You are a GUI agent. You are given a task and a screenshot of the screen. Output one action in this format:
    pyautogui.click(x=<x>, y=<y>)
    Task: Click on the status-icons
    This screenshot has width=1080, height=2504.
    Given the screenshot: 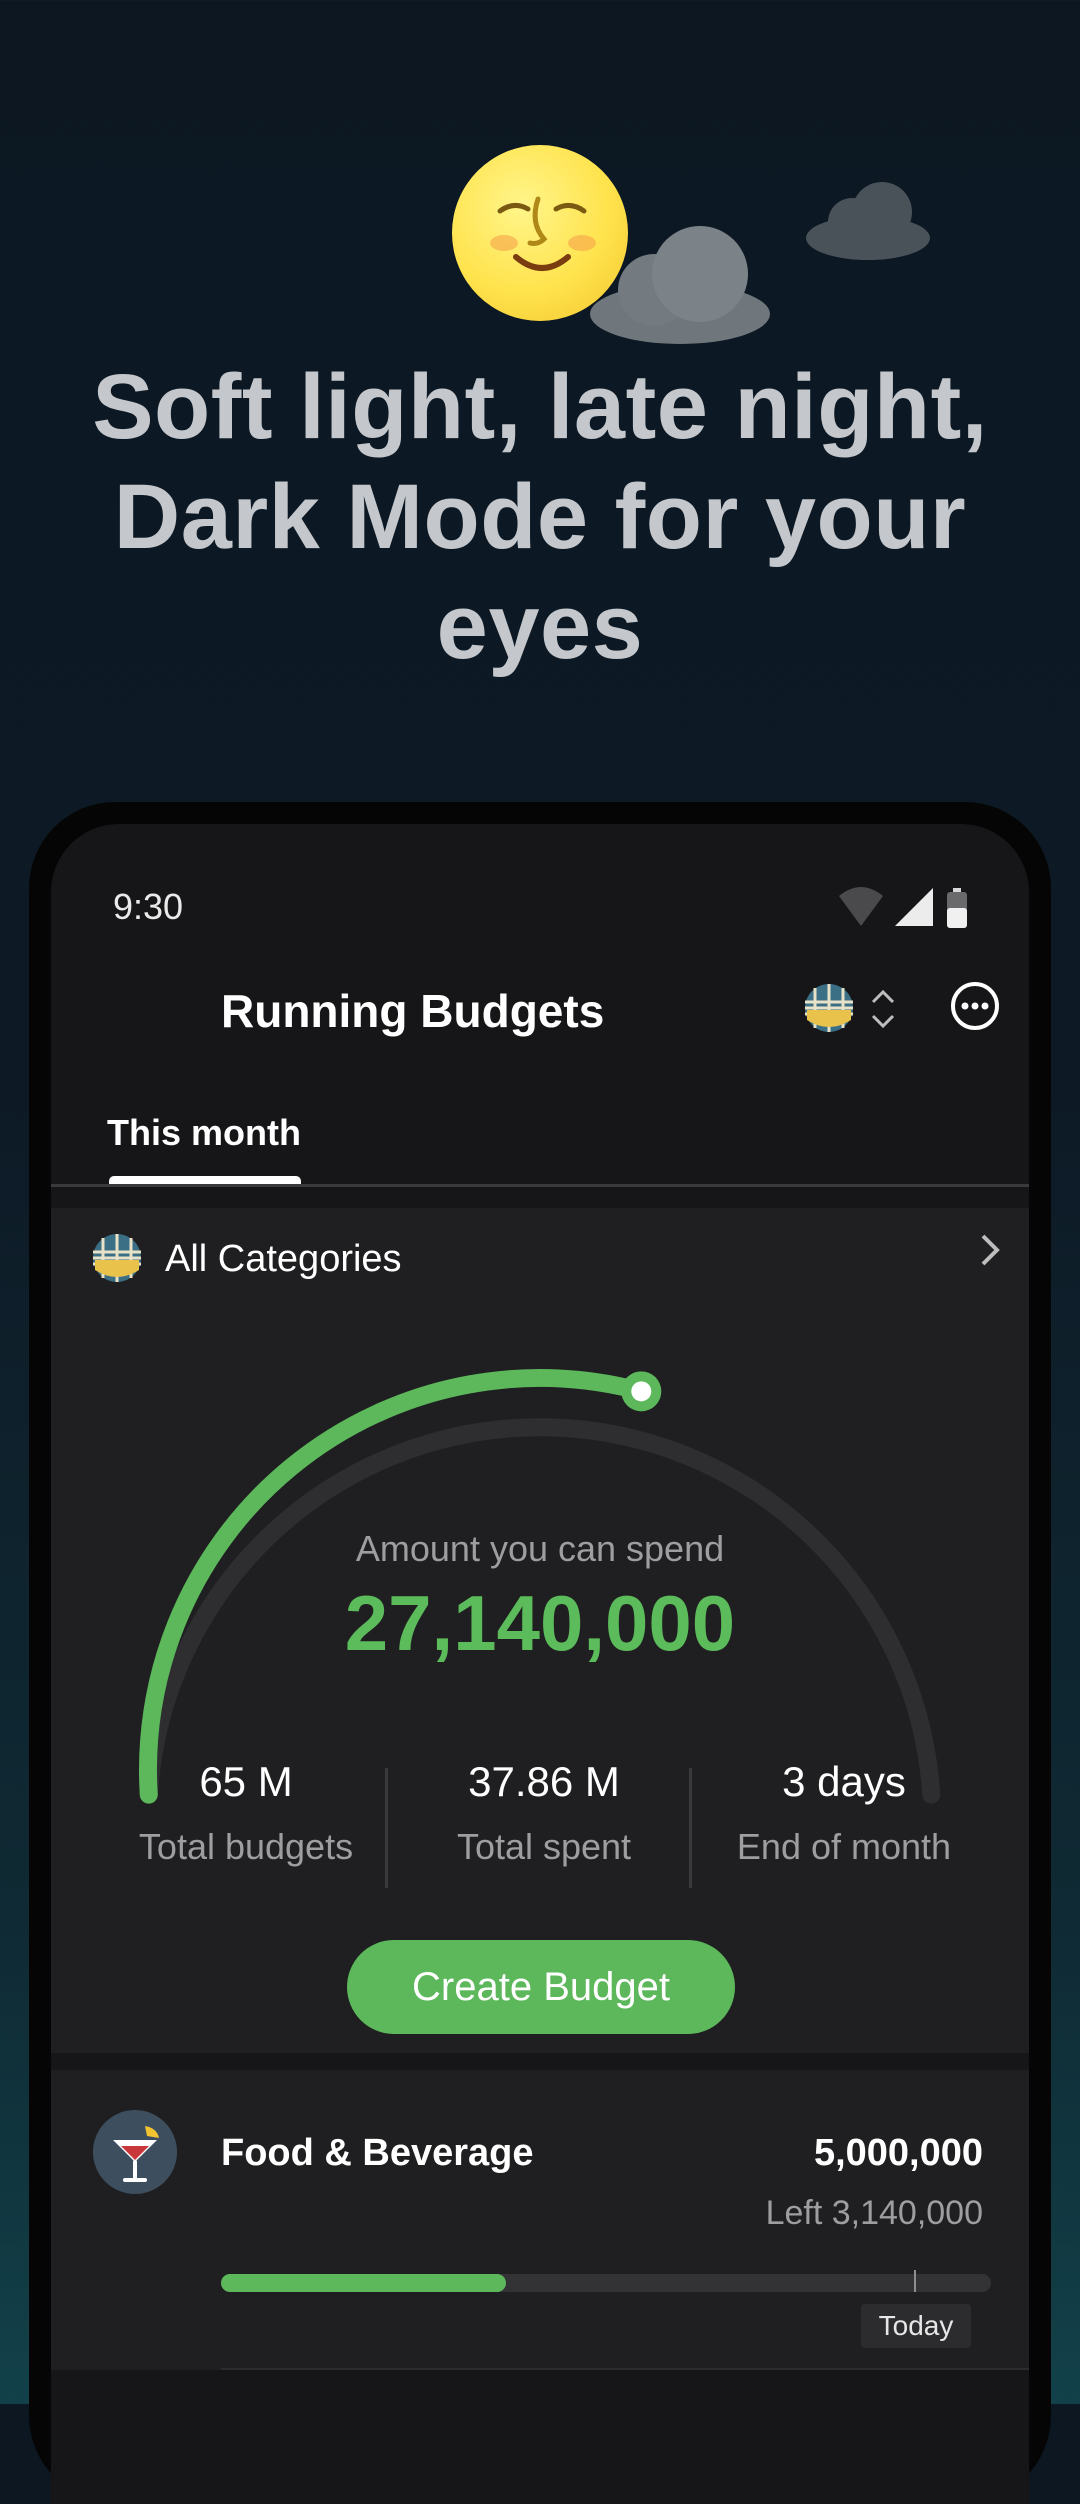 What is the action you would take?
    pyautogui.click(x=903, y=907)
    